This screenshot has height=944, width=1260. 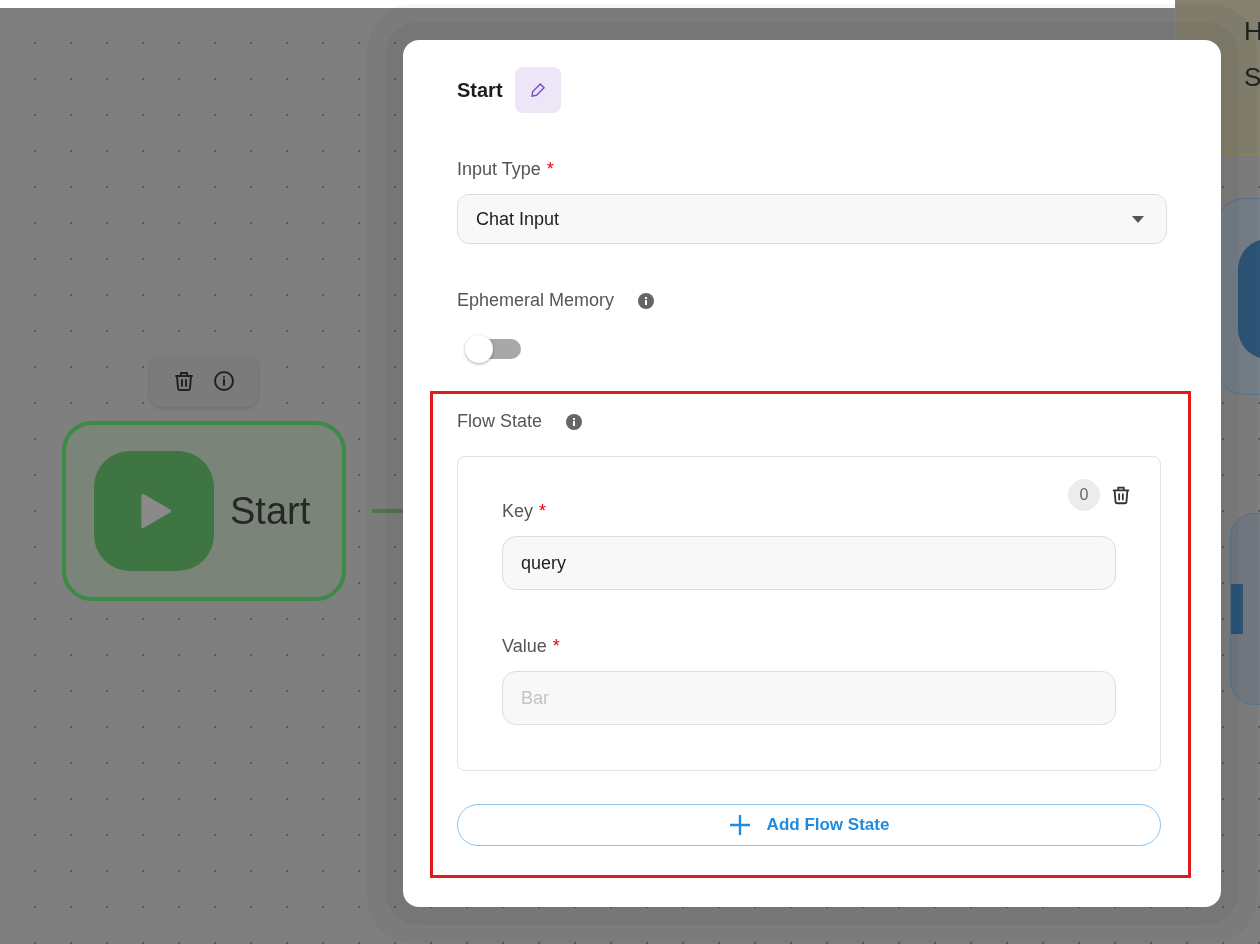 I want to click on node-title: Start, so click(x=270, y=511).